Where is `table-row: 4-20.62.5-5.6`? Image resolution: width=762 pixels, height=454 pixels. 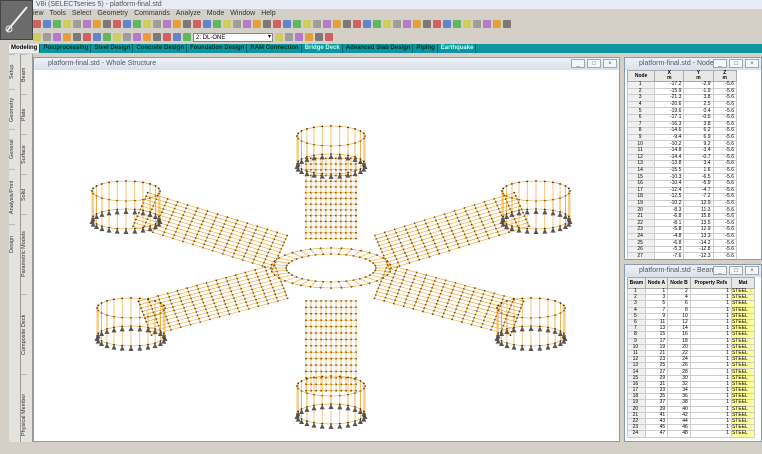 table-row: 4-20.62.5-5.6 is located at coordinates (682, 104).